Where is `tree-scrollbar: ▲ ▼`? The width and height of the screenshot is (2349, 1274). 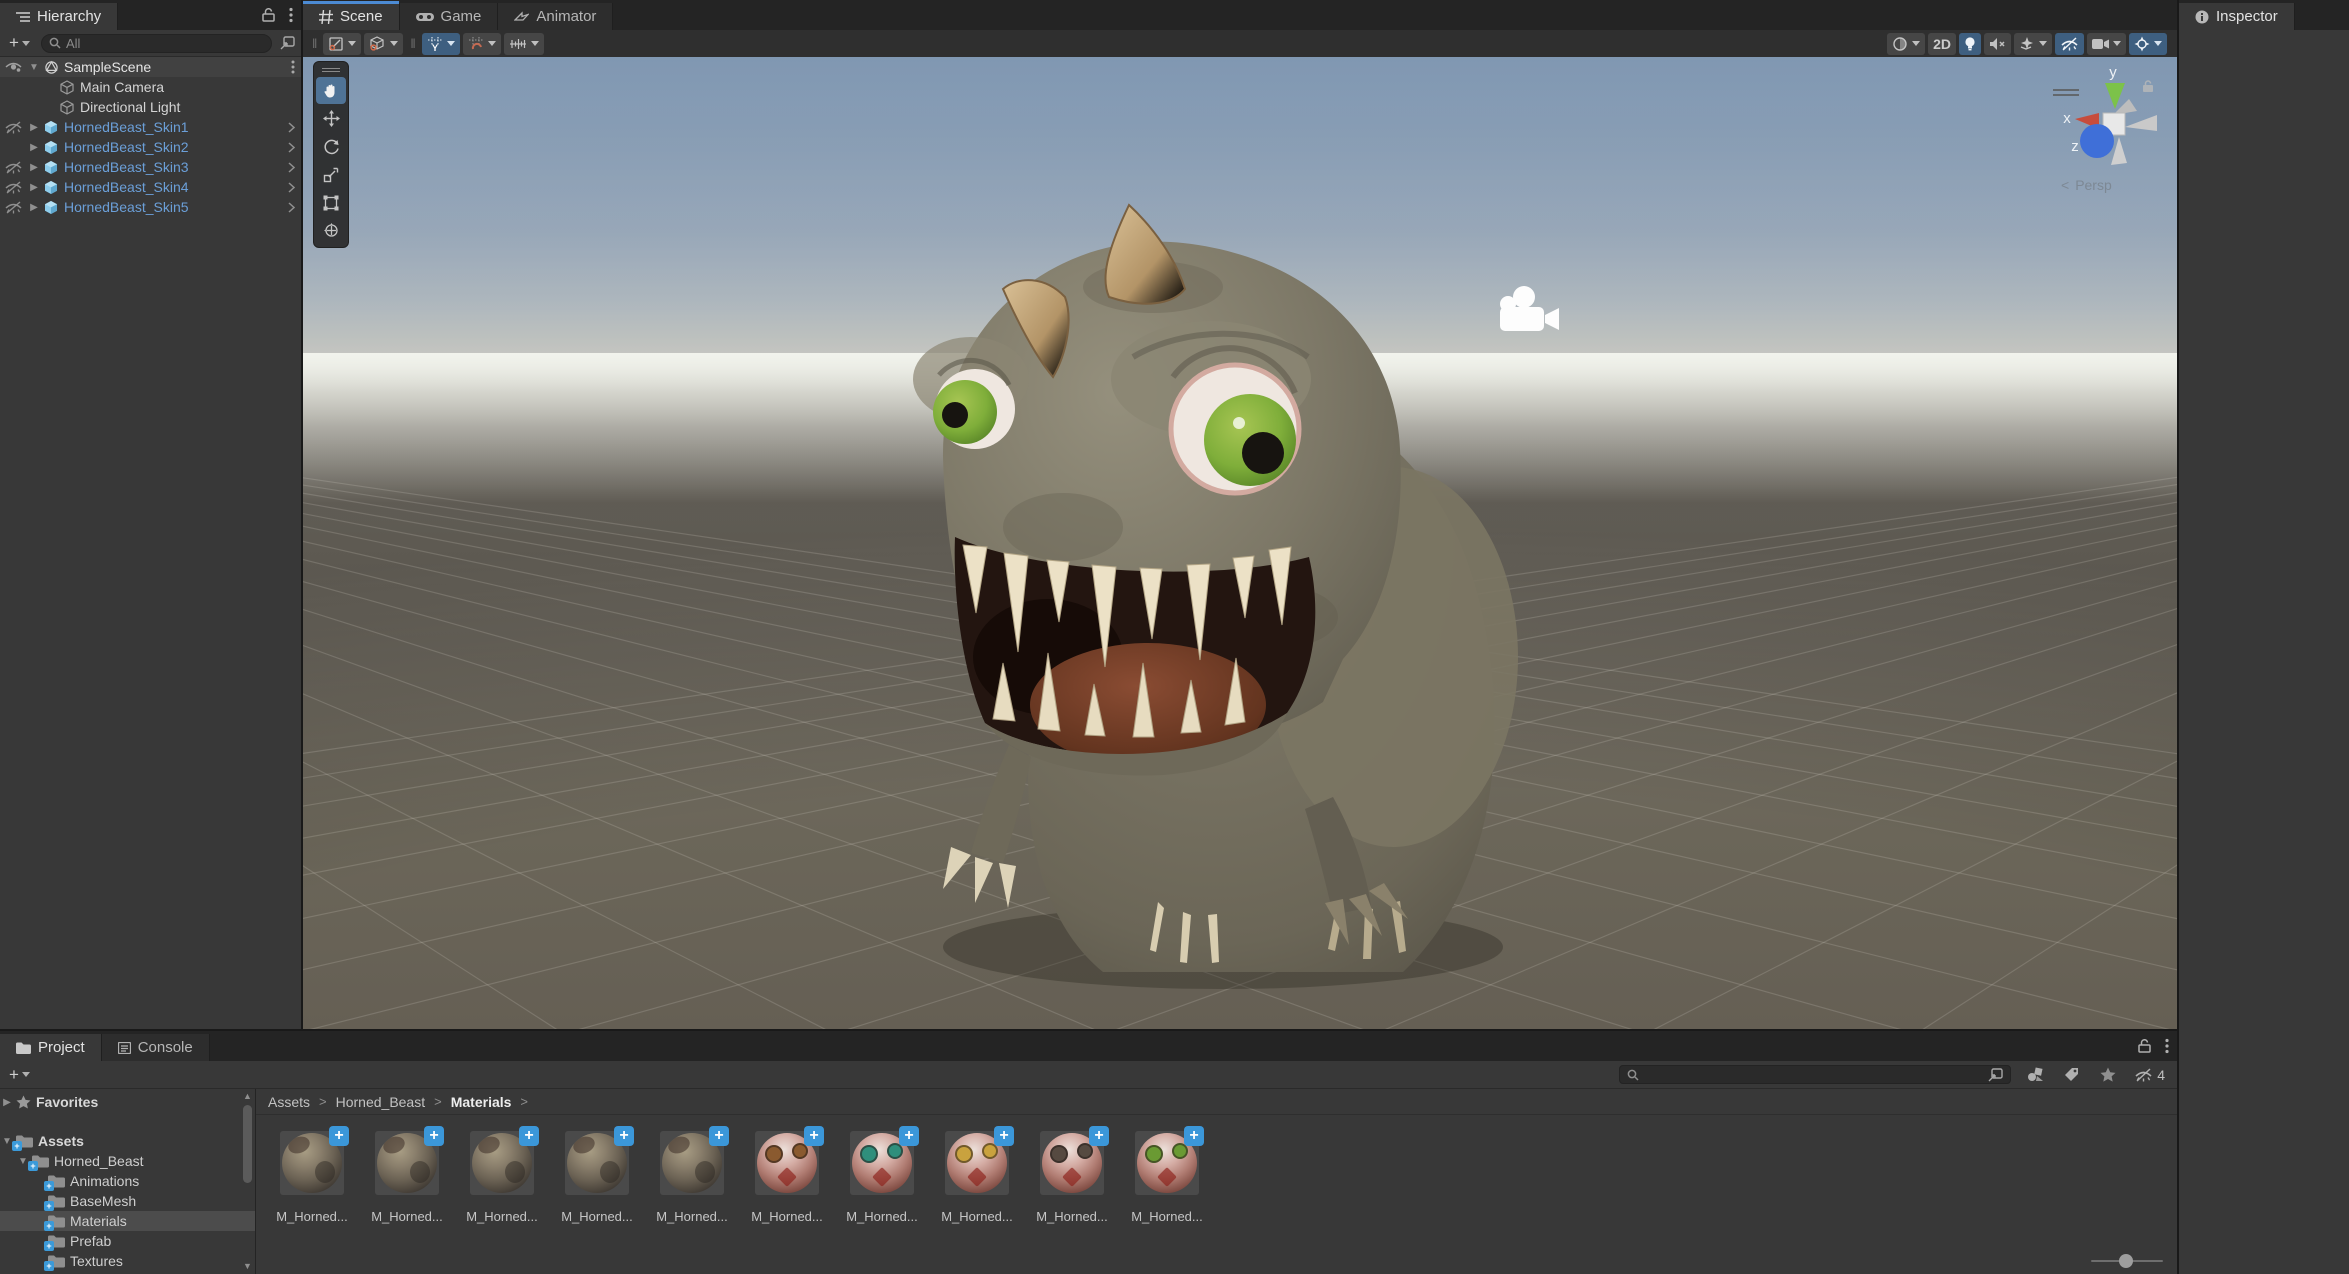
tree-scrollbar: ▲ ▼ is located at coordinates (247, 1182).